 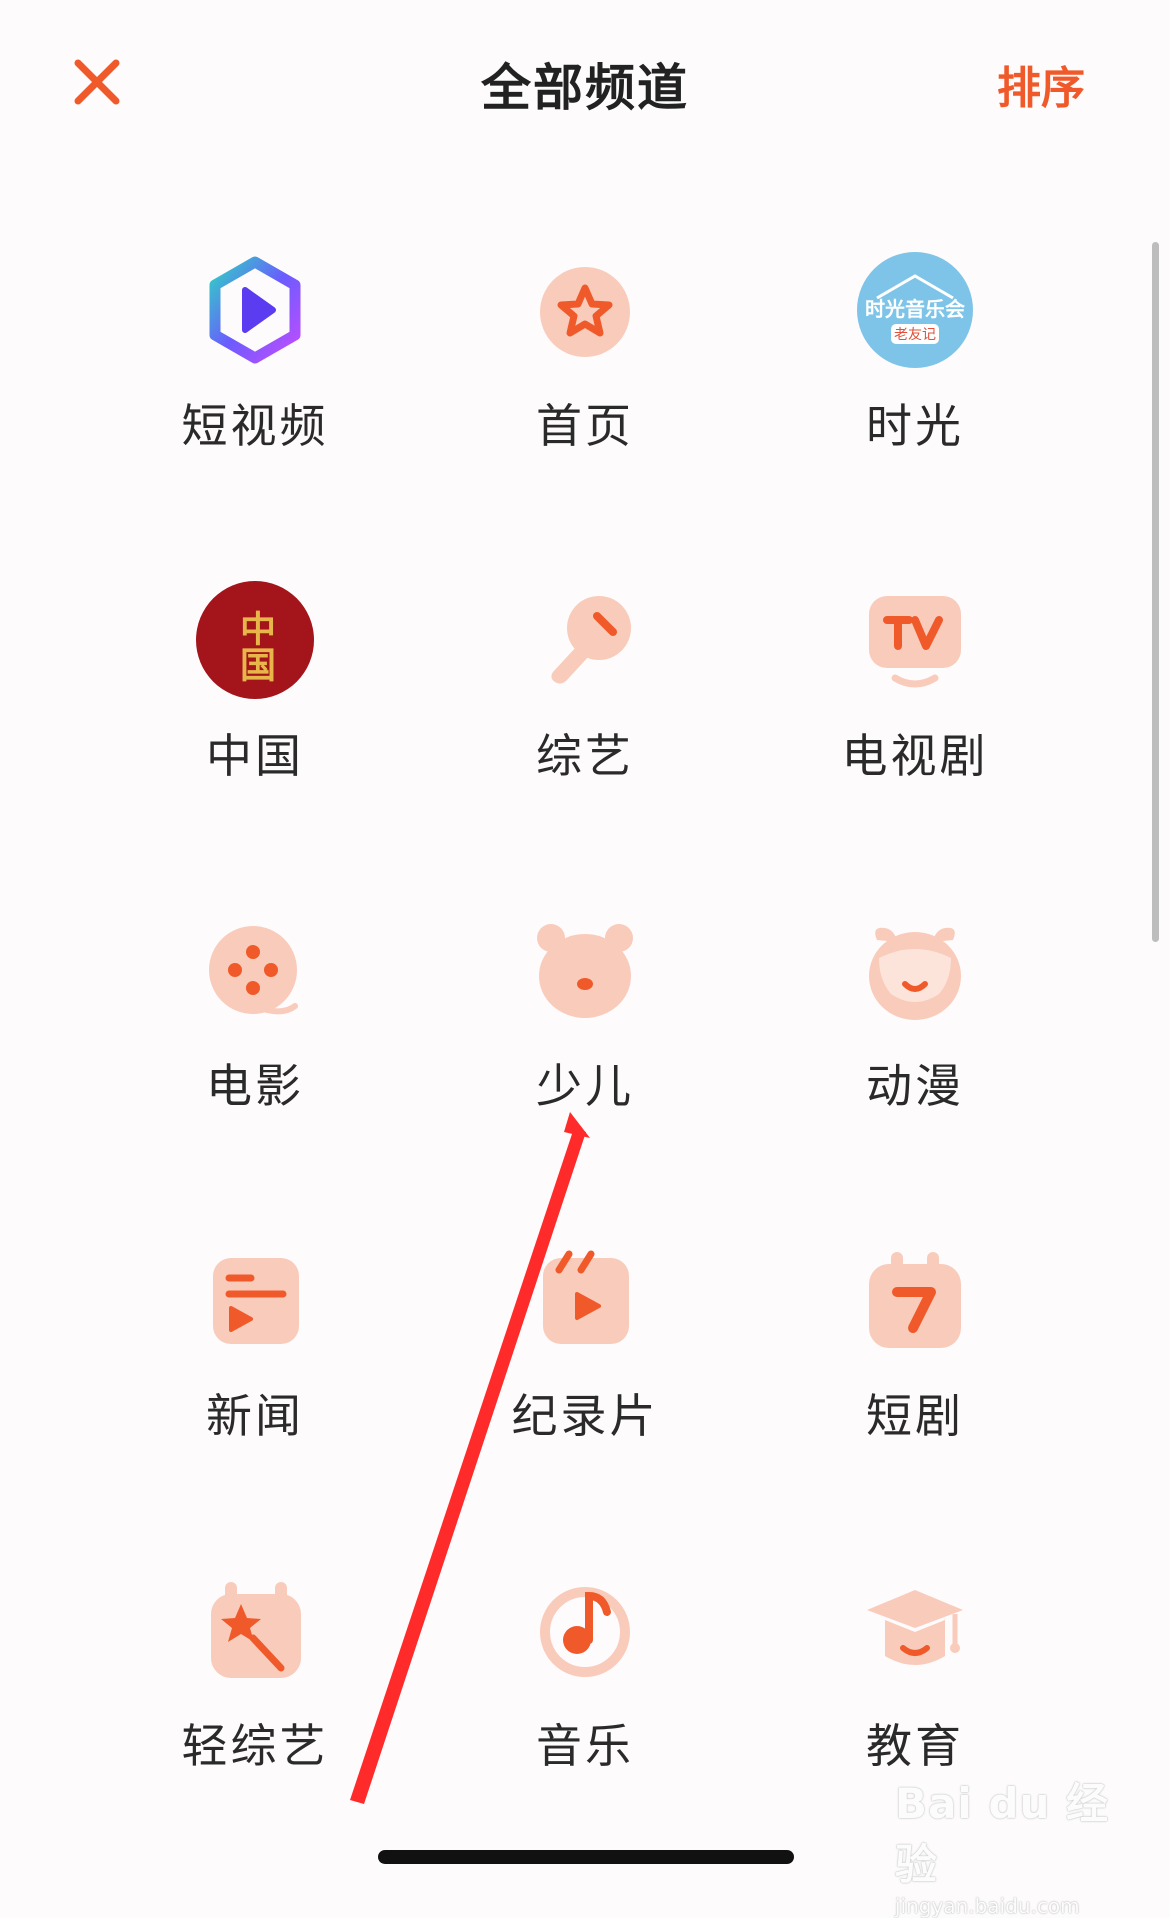 I want to click on channel-short-video: 短视频, so click(x=255, y=370).